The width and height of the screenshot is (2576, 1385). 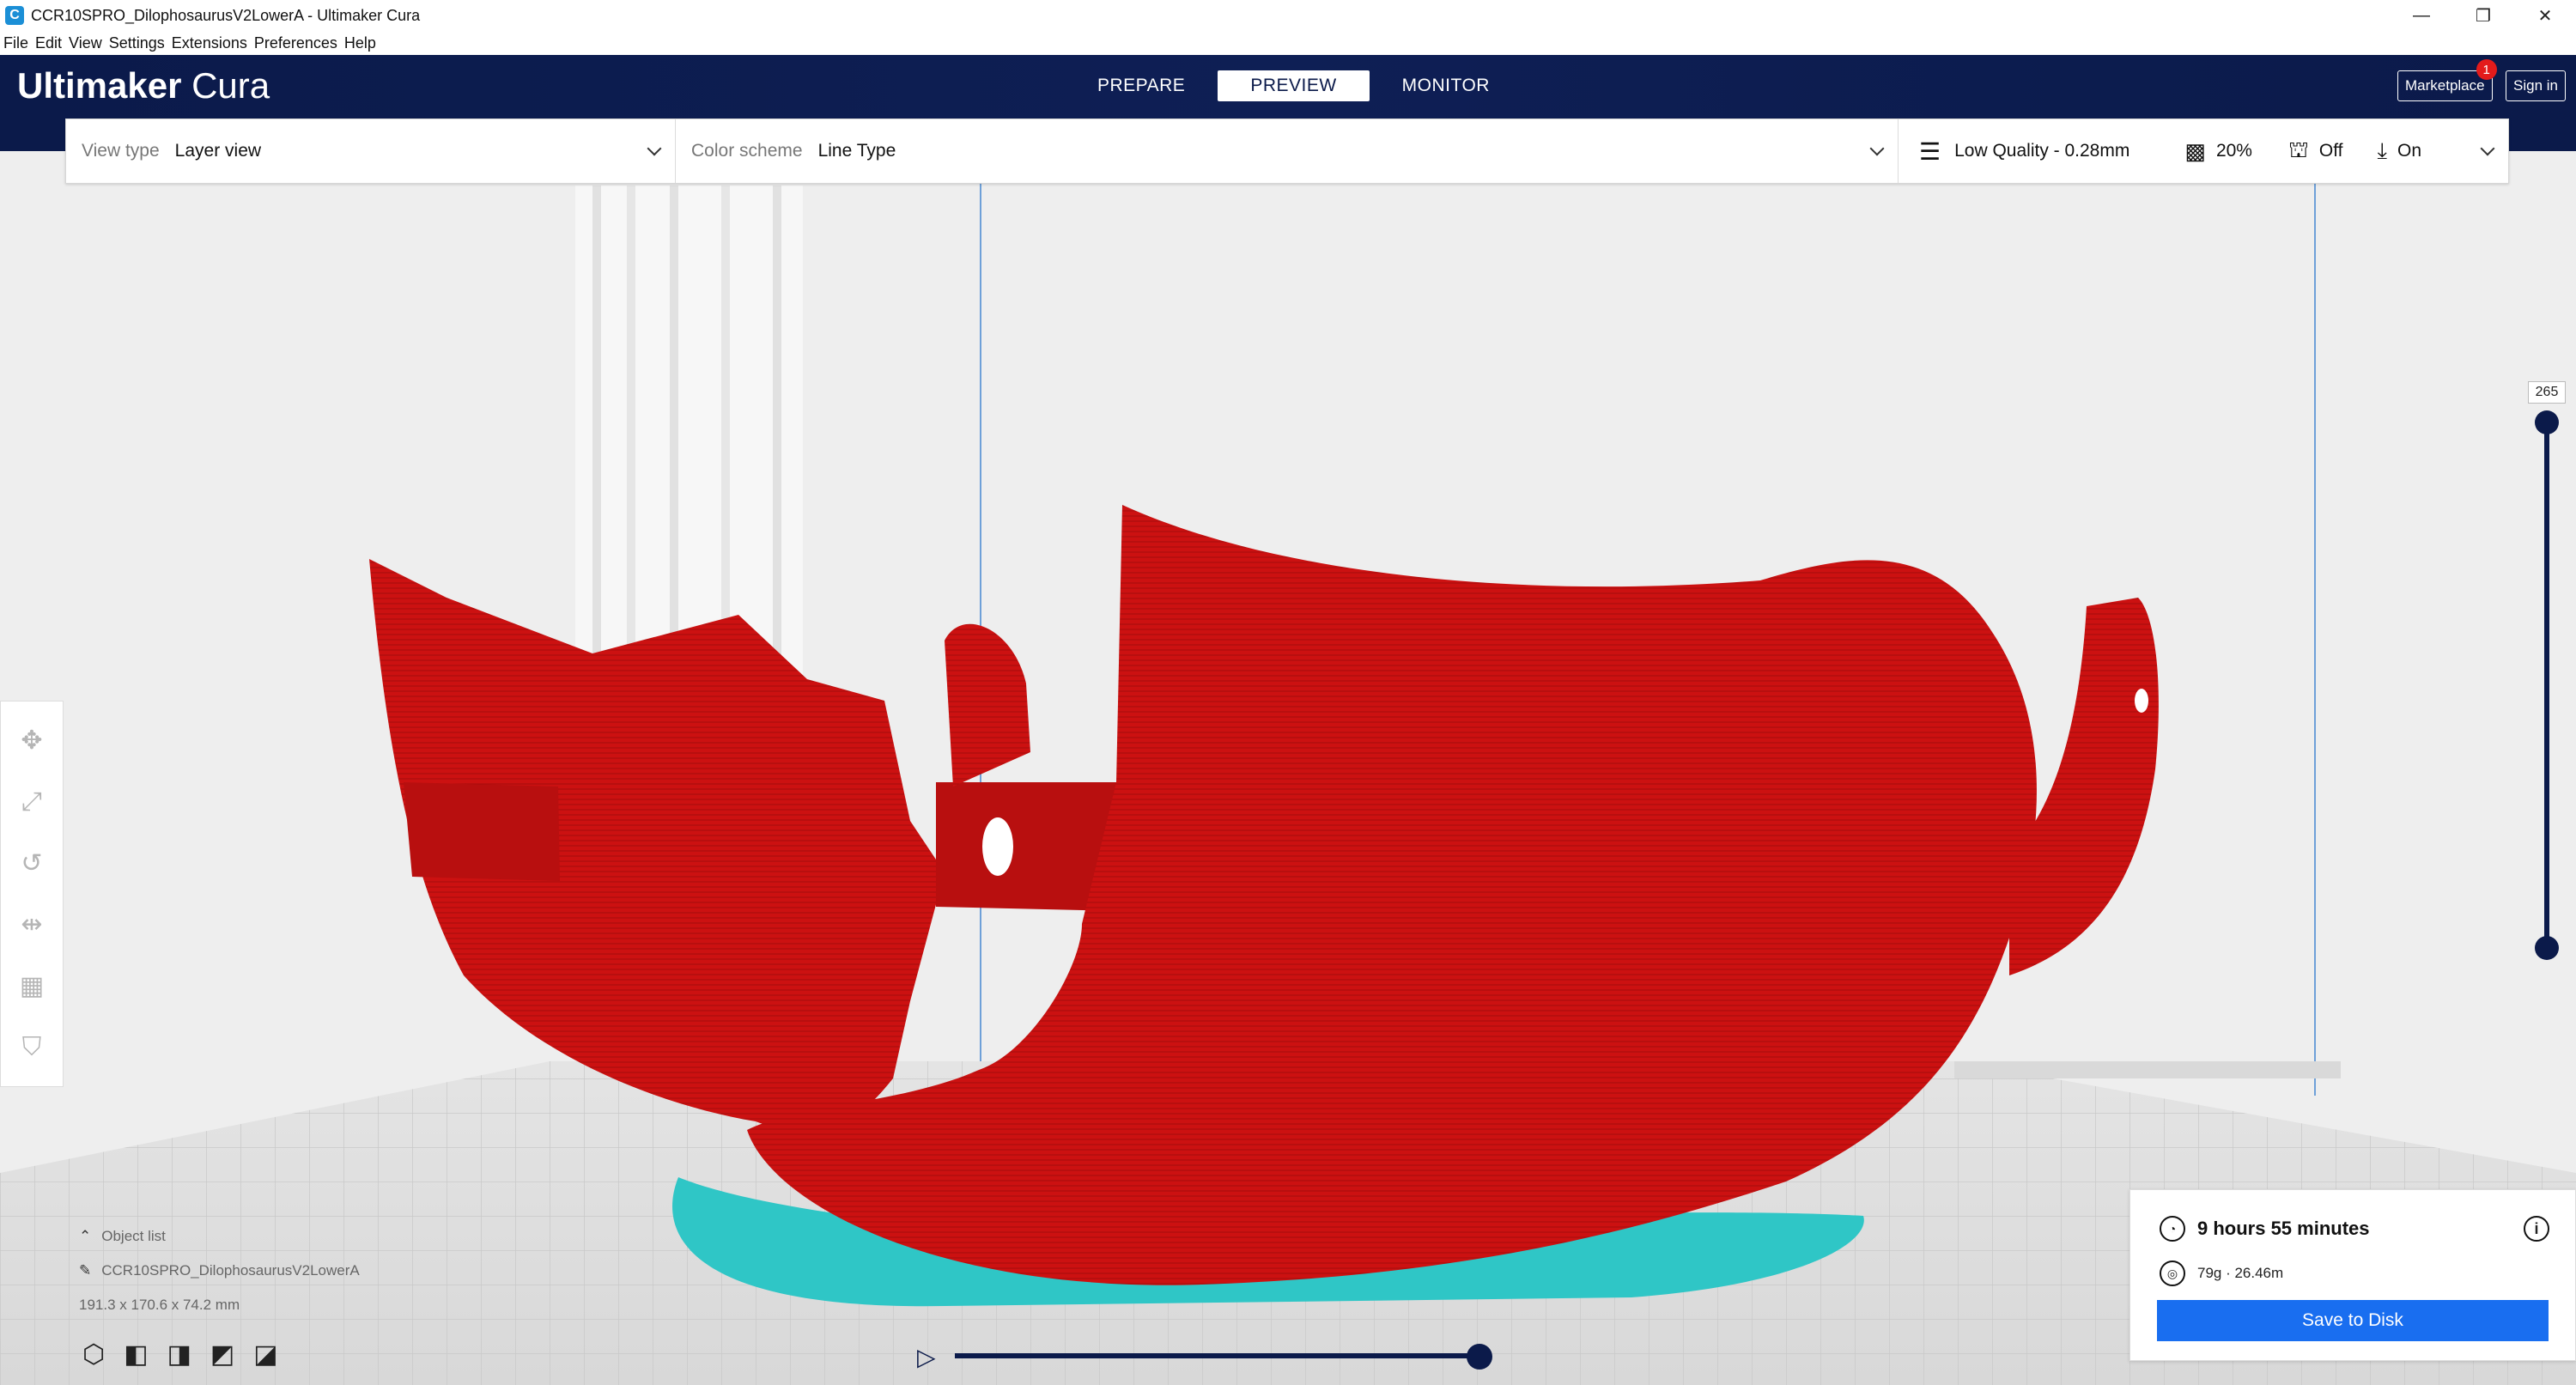 I want to click on per-model-settings-icon: ▦, so click(x=32, y=986).